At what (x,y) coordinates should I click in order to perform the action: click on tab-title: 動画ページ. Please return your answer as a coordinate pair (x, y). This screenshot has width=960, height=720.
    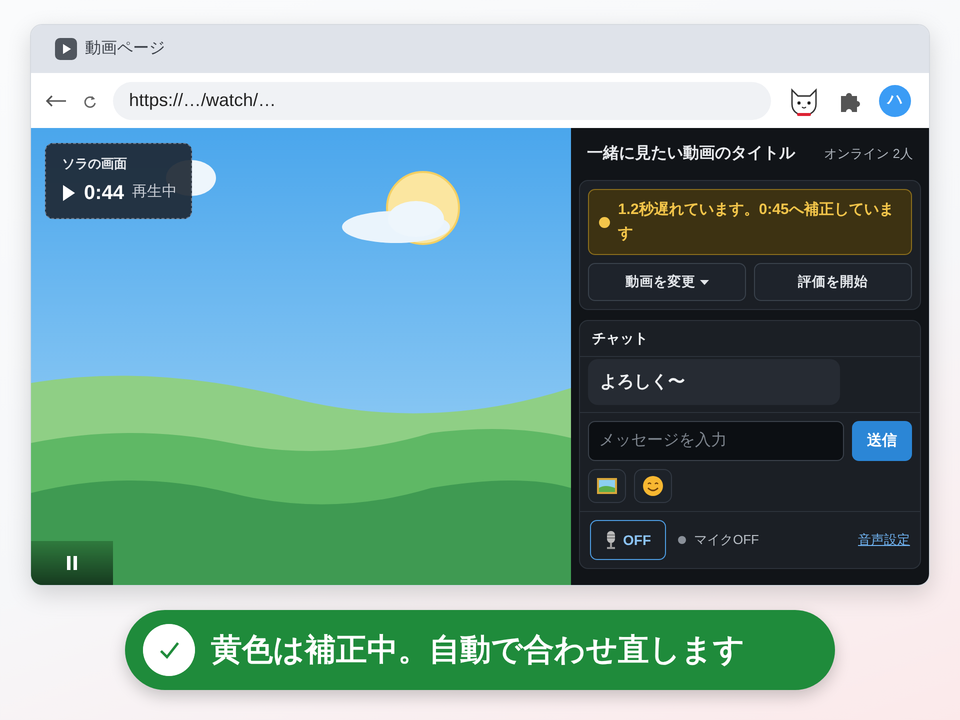
    Looking at the image, I should click on (125, 49).